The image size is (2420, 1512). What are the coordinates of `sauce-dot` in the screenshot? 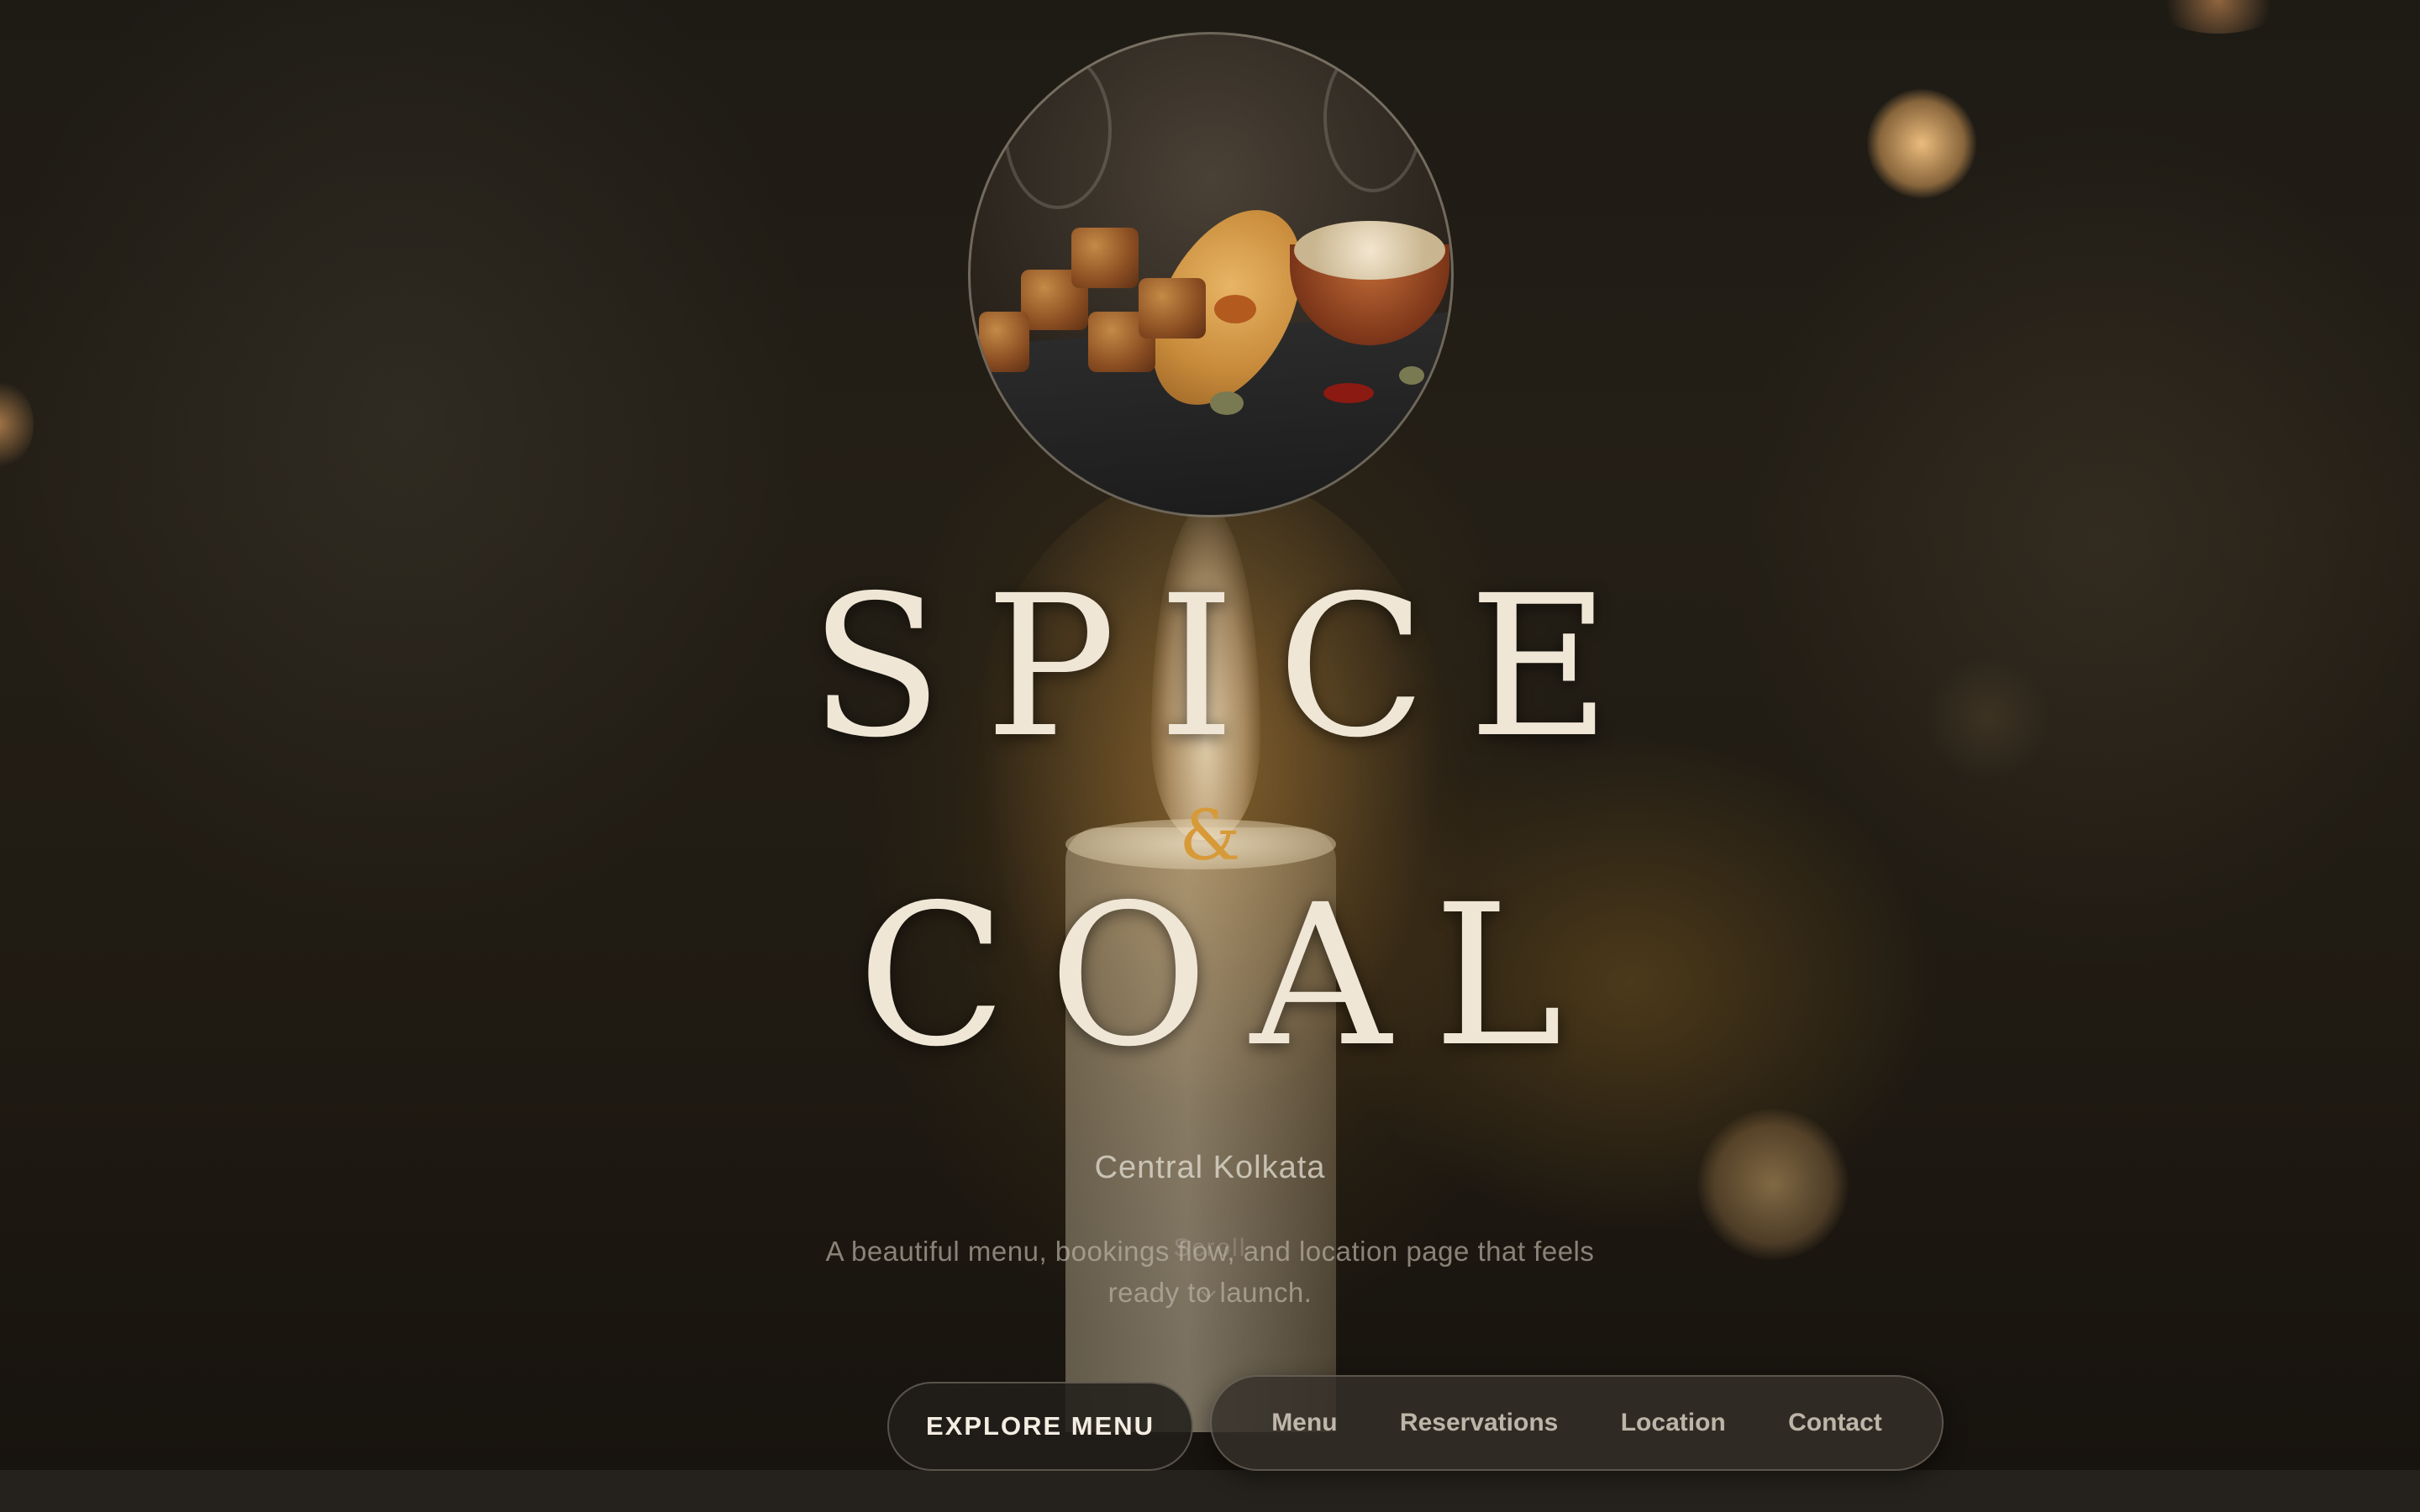 It's located at (1348, 393).